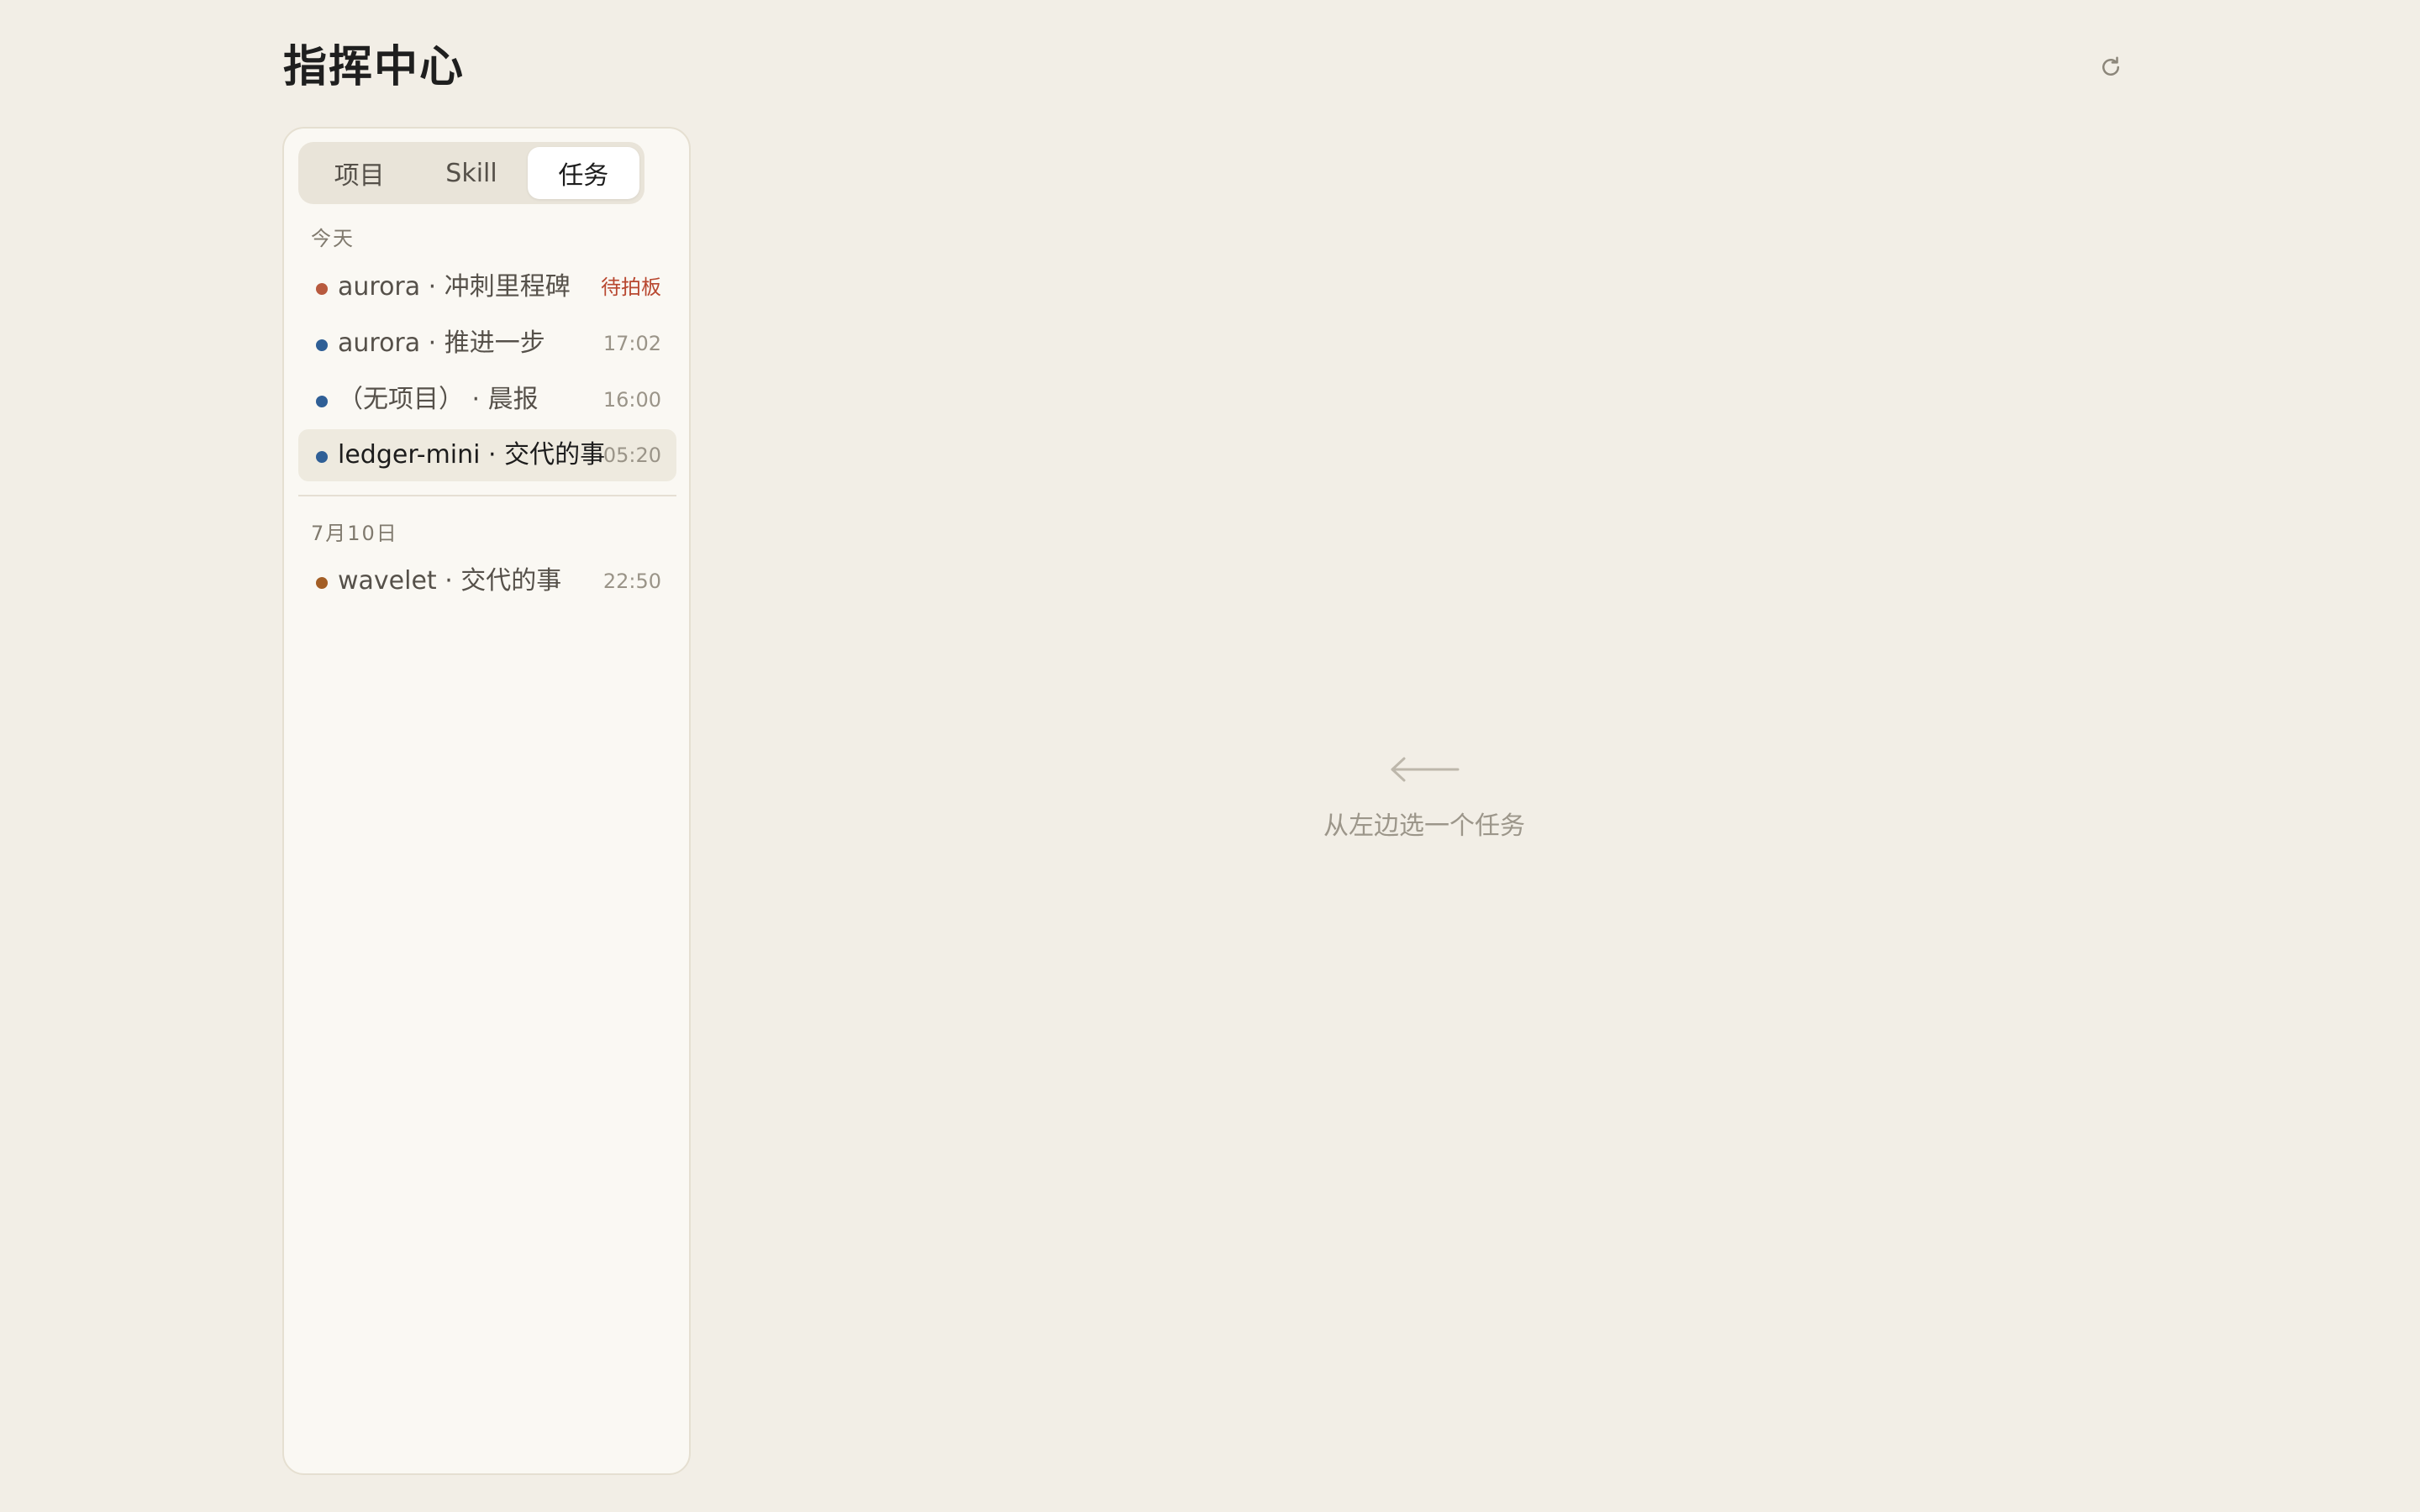  What do you see at coordinates (1424, 826) in the screenshot?
I see `empty-state-message: 从左边选一个任务` at bounding box center [1424, 826].